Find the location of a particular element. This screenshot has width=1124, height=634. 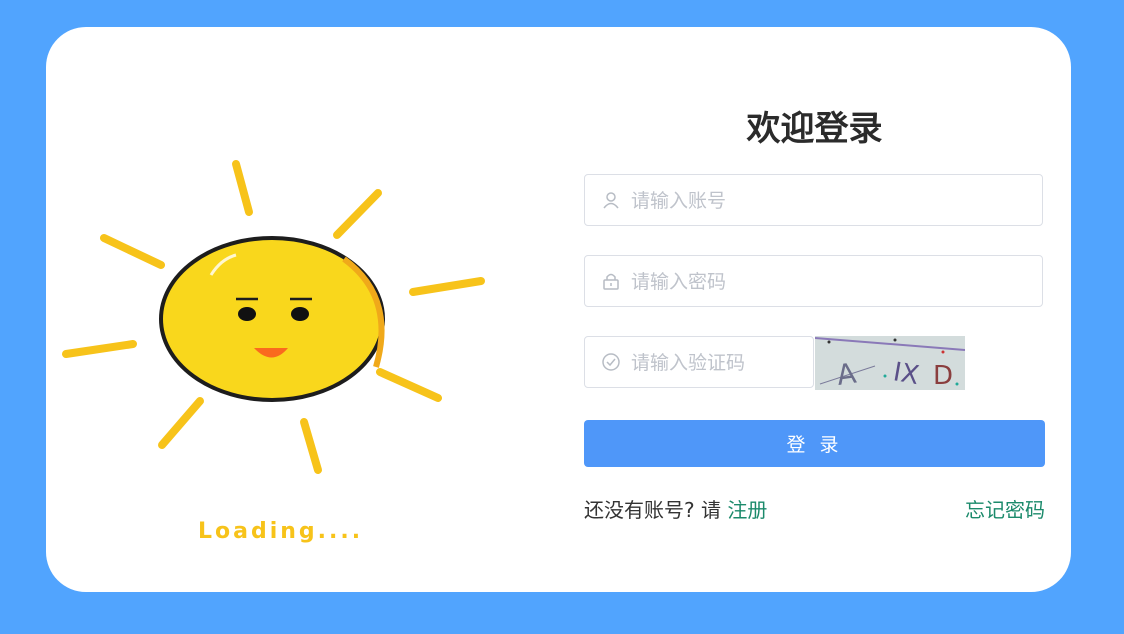

captcha-image: A IX D is located at coordinates (890, 364).